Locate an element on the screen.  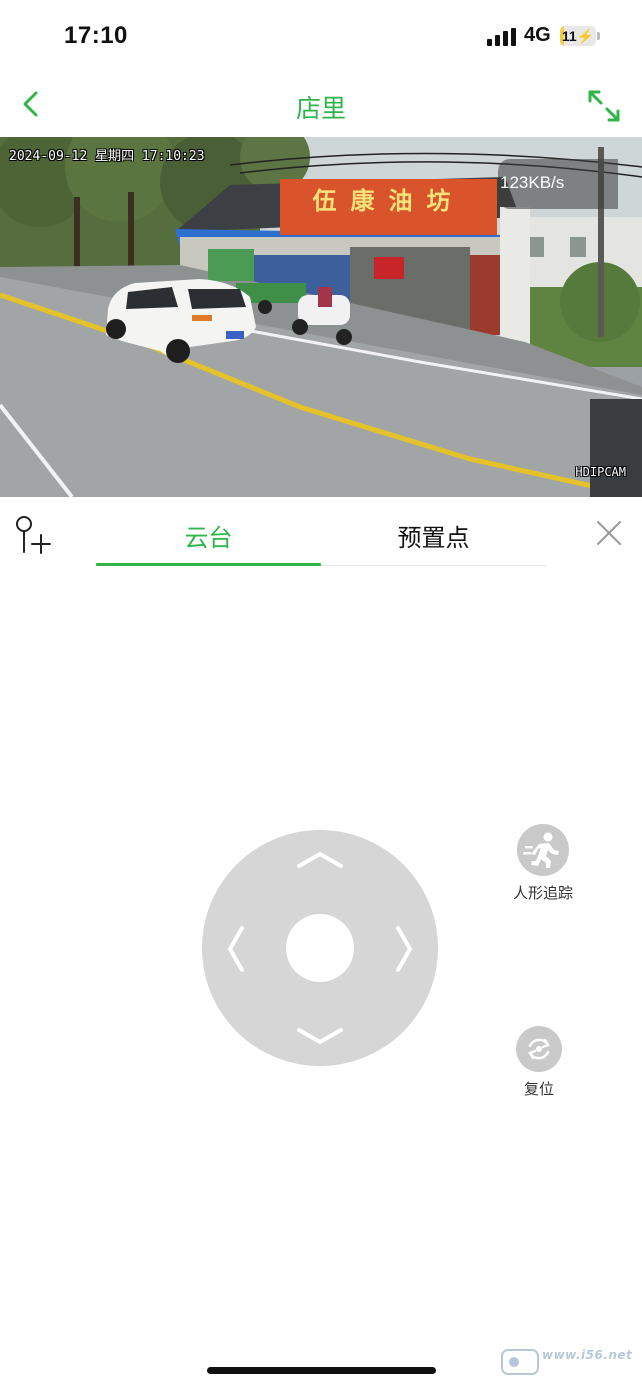
close-icon is located at coordinates (609, 533).